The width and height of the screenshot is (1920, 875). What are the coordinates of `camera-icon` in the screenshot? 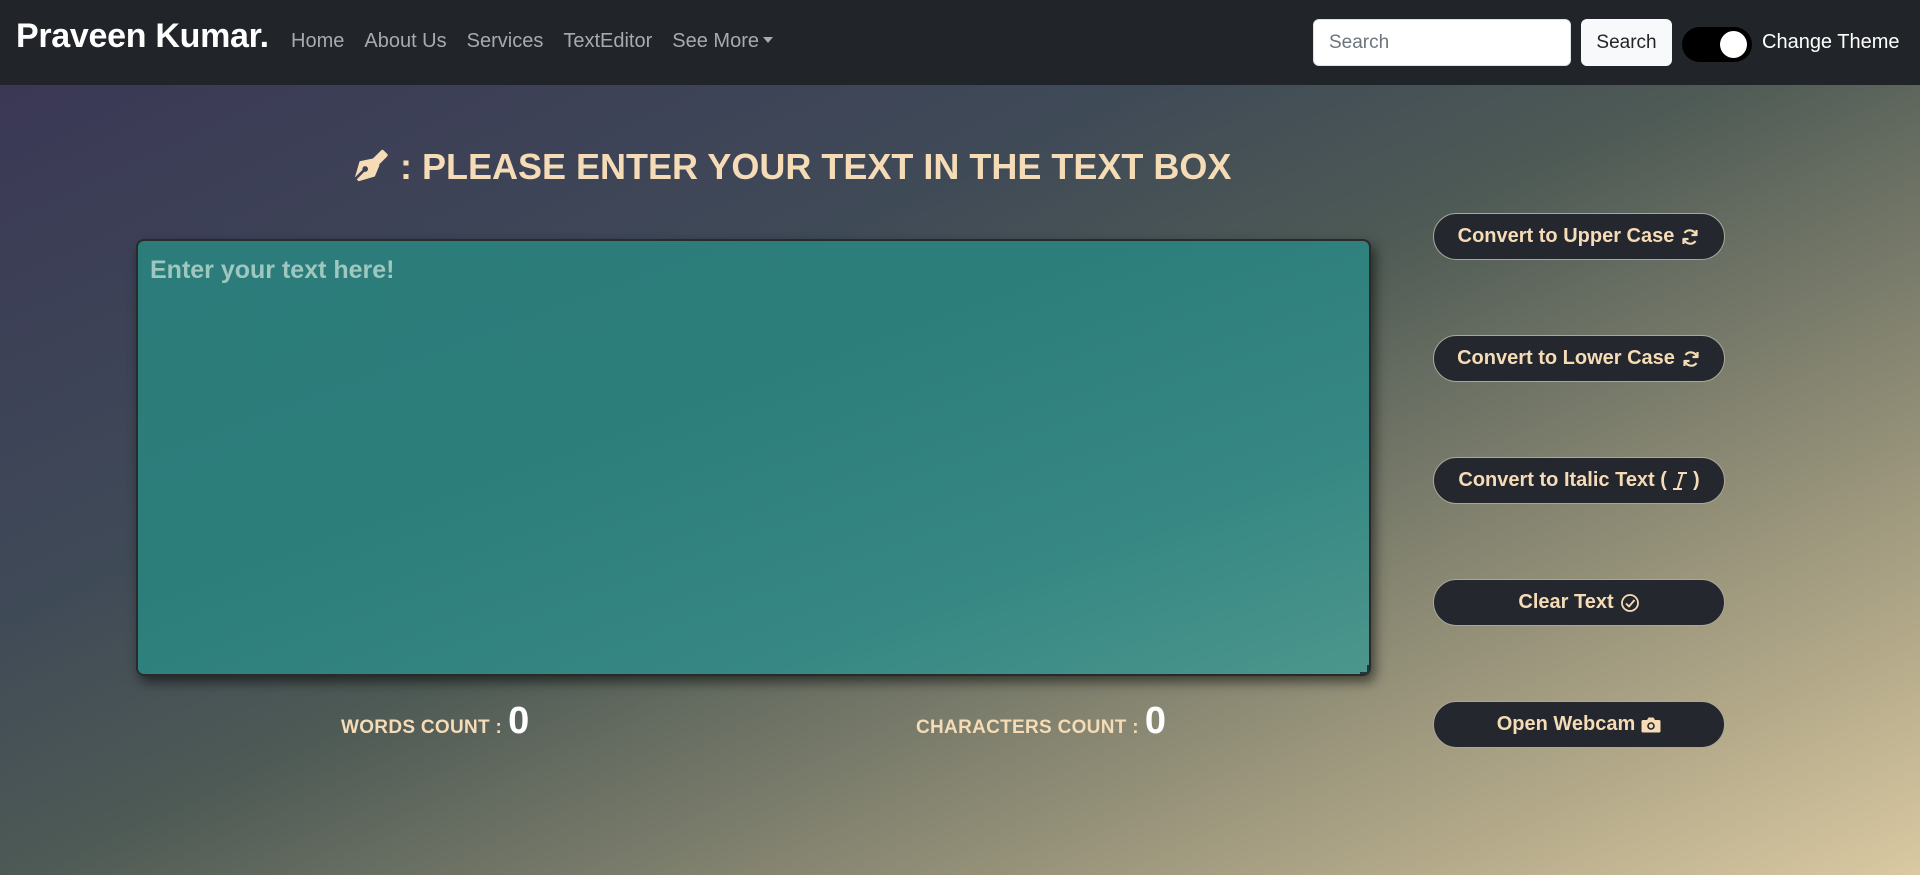 It's located at (1651, 725).